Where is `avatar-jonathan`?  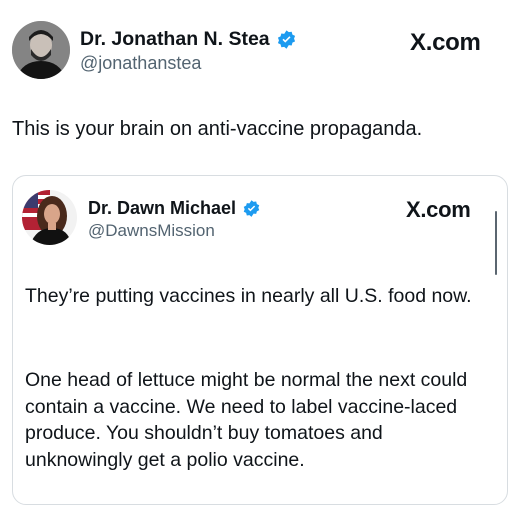
avatar-jonathan is located at coordinates (41, 50).